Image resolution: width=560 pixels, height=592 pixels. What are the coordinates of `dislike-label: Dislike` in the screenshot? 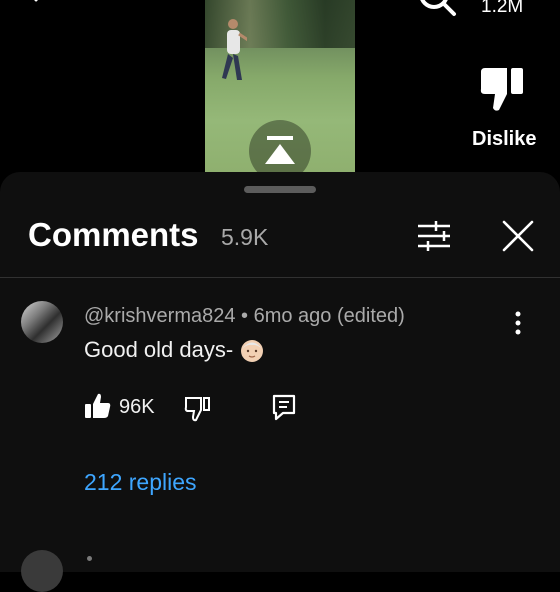 It's located at (504, 139).